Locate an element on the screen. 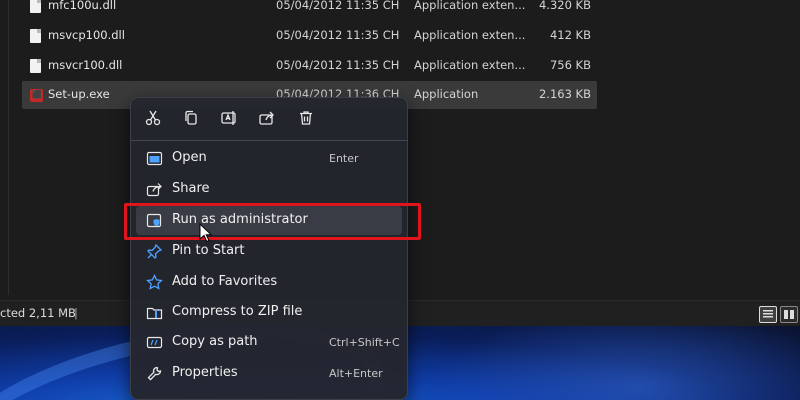  file-size: 2.163 KB is located at coordinates (564, 94).